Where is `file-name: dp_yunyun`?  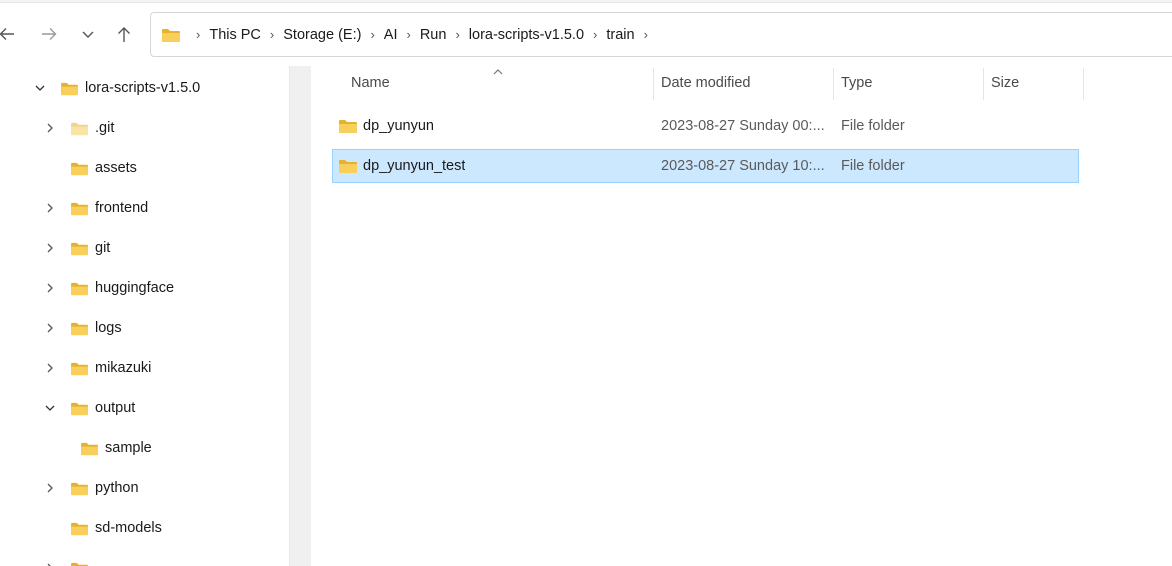
file-name: dp_yunyun is located at coordinates (398, 126).